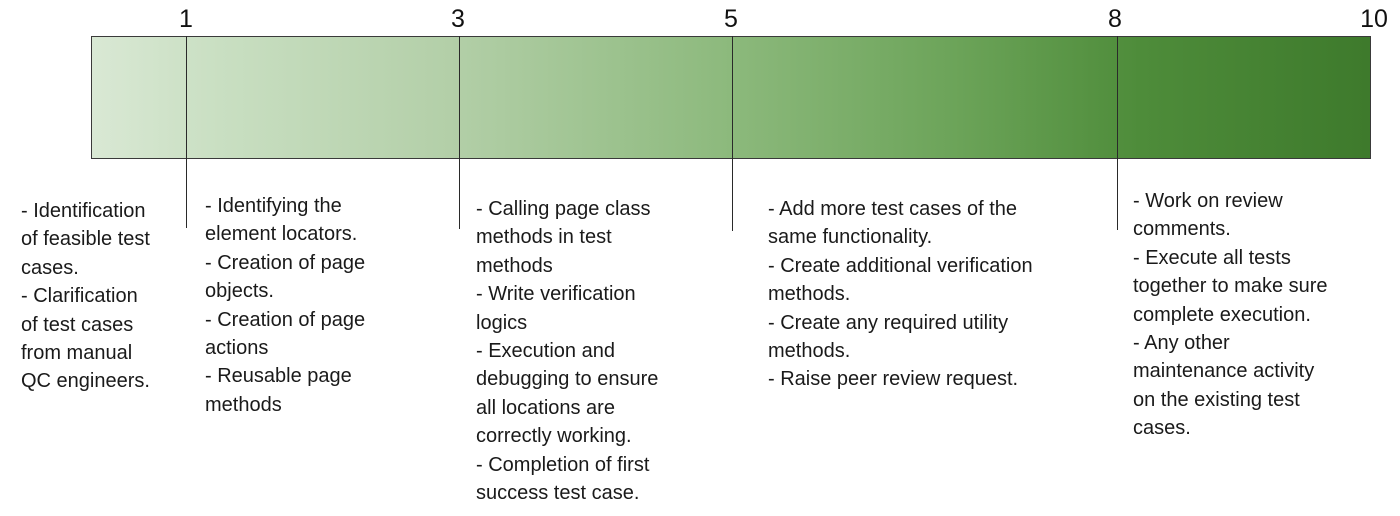  I want to click on note-line: - Add more test cases of the, so click(893, 209).